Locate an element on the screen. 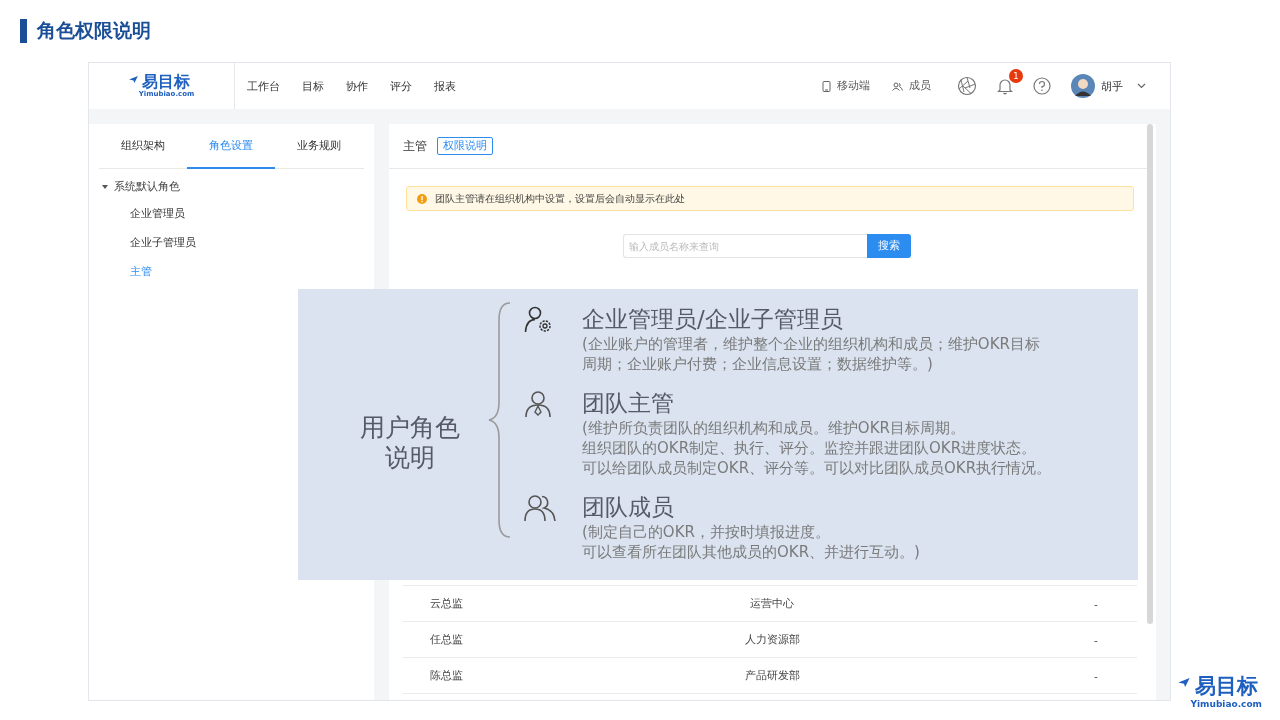 Image resolution: width=1280 pixels, height=720 pixels. warning-icon is located at coordinates (422, 198).